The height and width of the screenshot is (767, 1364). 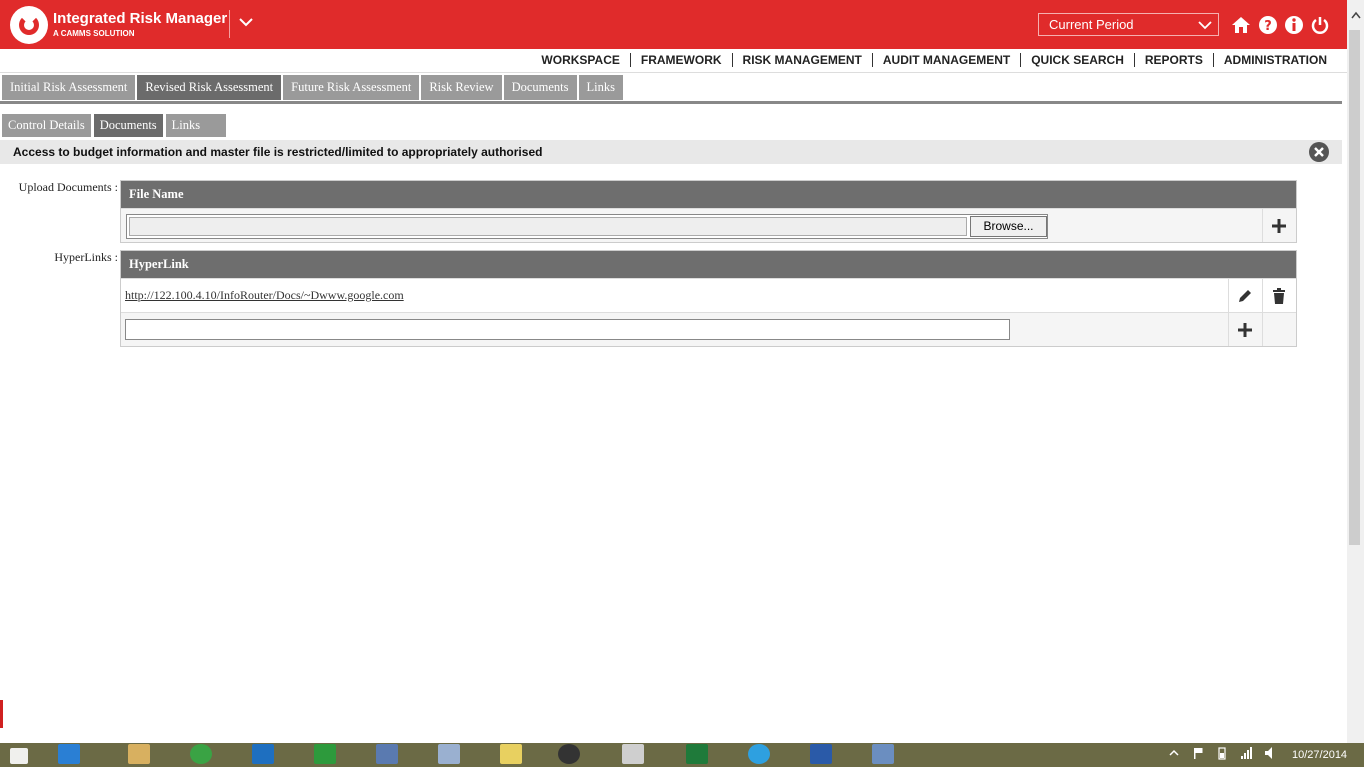 I want to click on wordpress-icon, so click(x=569, y=754).